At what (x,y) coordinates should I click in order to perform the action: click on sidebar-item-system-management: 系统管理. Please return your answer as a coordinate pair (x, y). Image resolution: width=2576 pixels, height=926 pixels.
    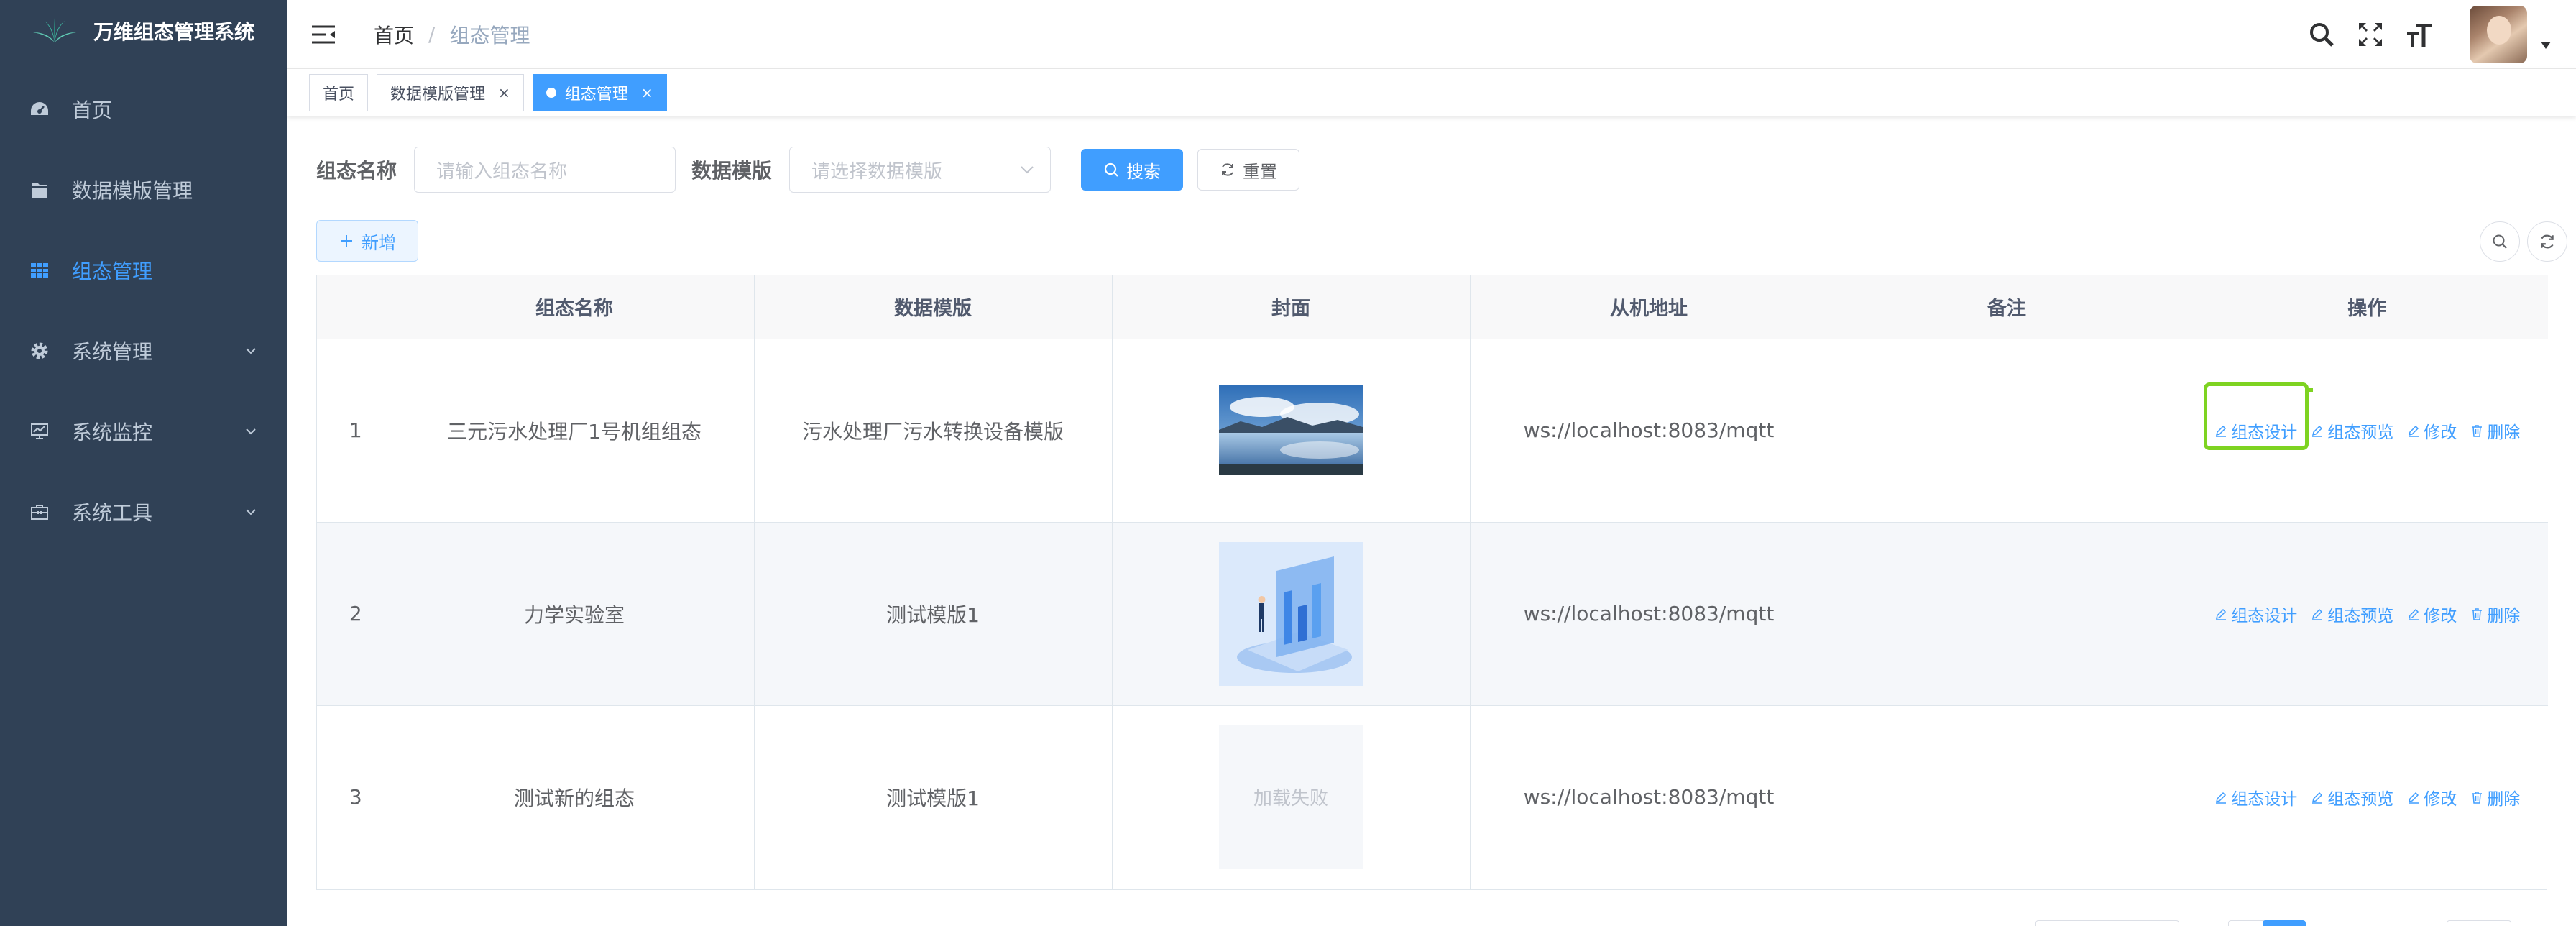
    Looking at the image, I should click on (144, 351).